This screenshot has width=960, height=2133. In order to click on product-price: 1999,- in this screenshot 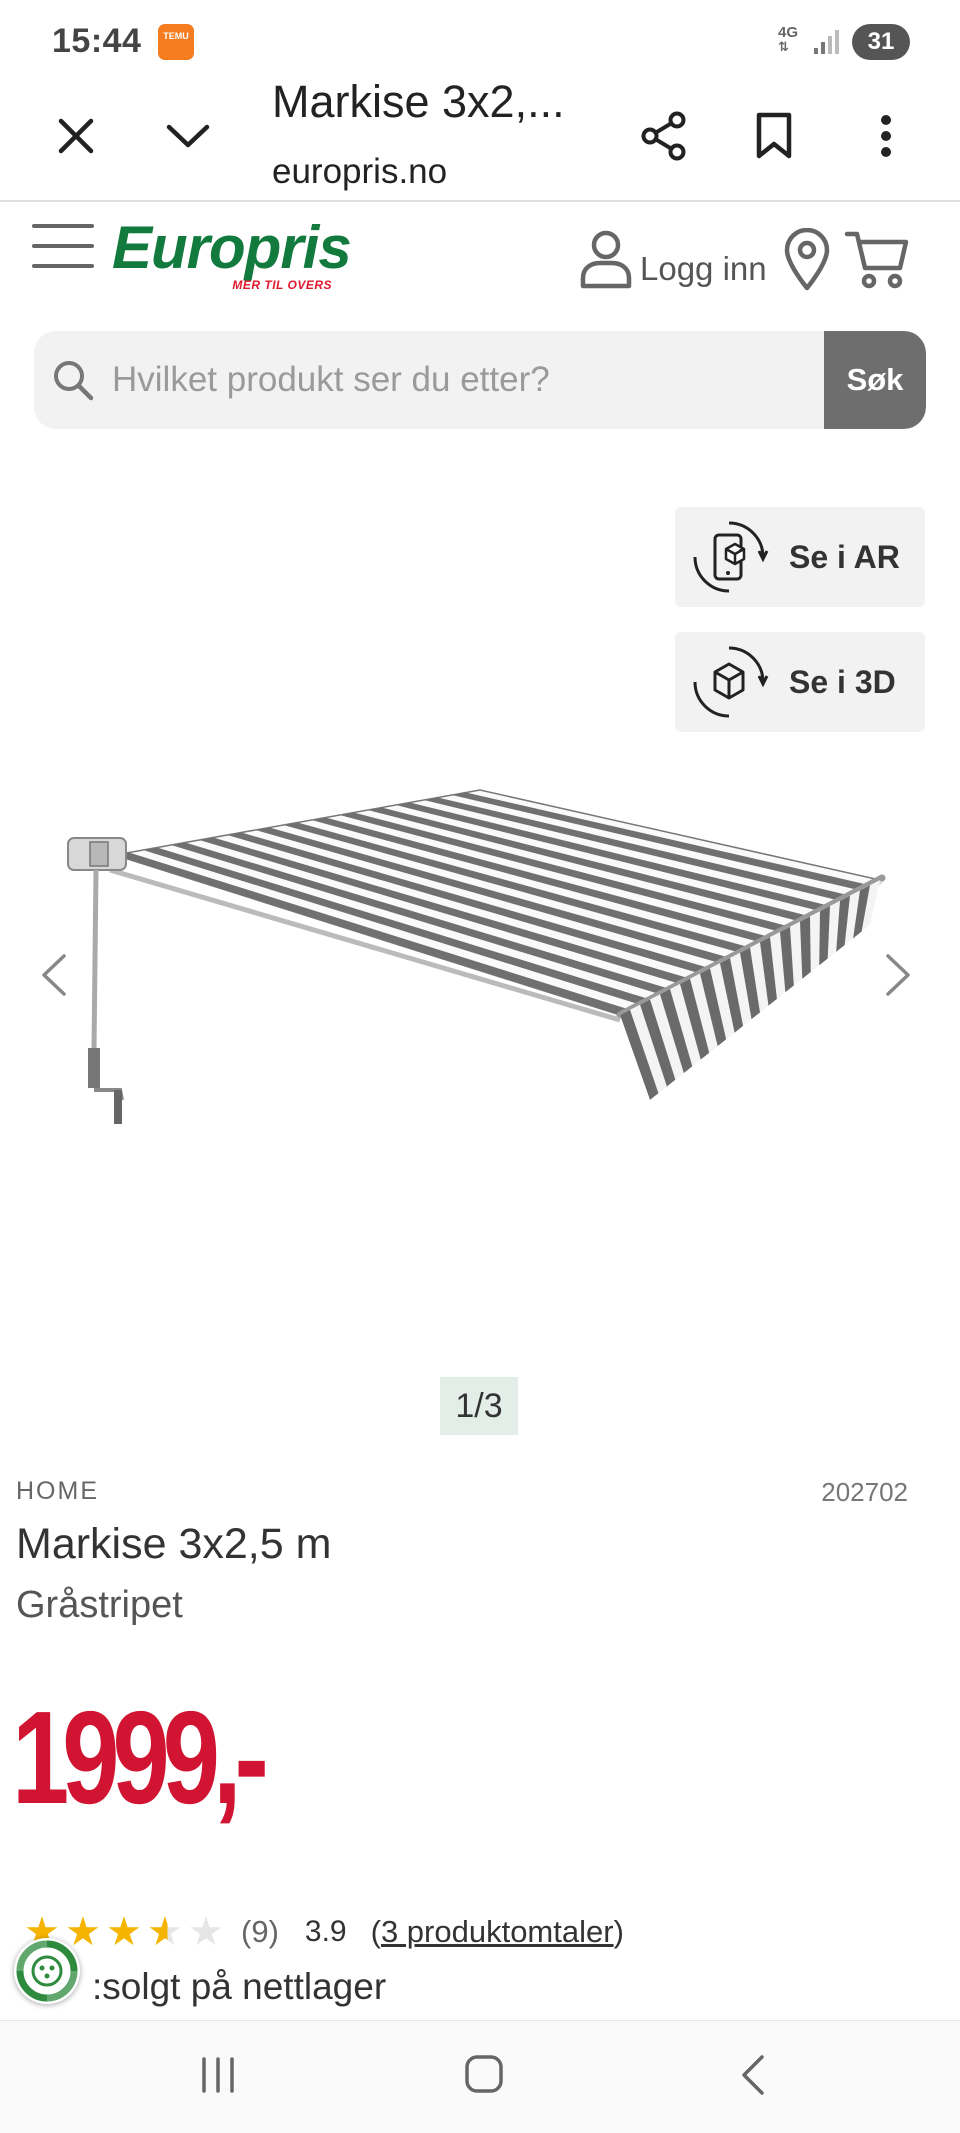, I will do `click(140, 1757)`.